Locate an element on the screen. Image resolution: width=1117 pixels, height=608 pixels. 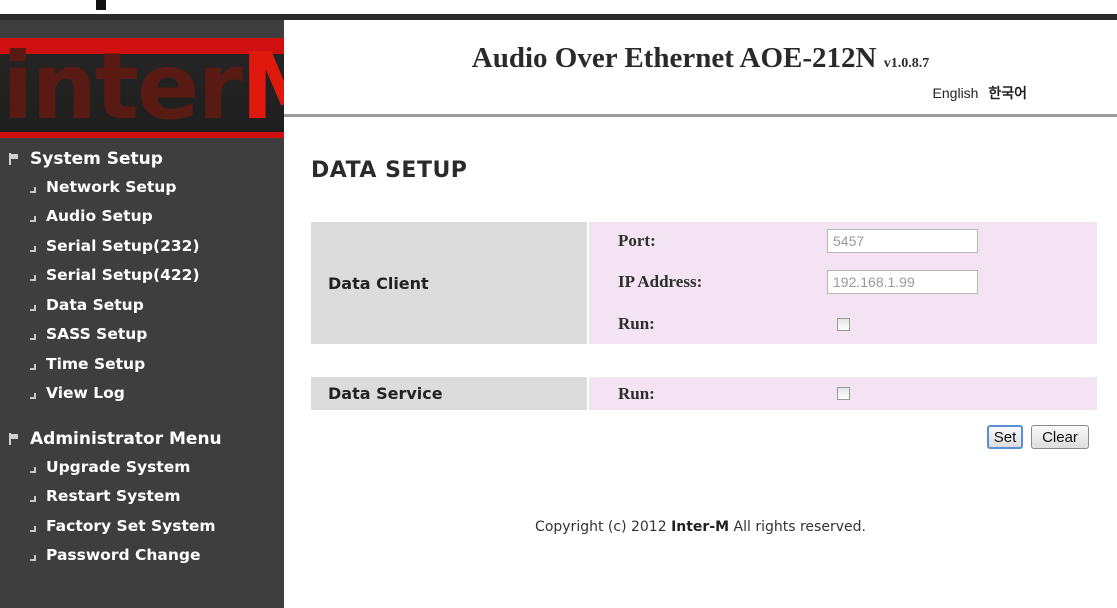
copyright-suffix: All rights reserved. is located at coordinates (799, 527).